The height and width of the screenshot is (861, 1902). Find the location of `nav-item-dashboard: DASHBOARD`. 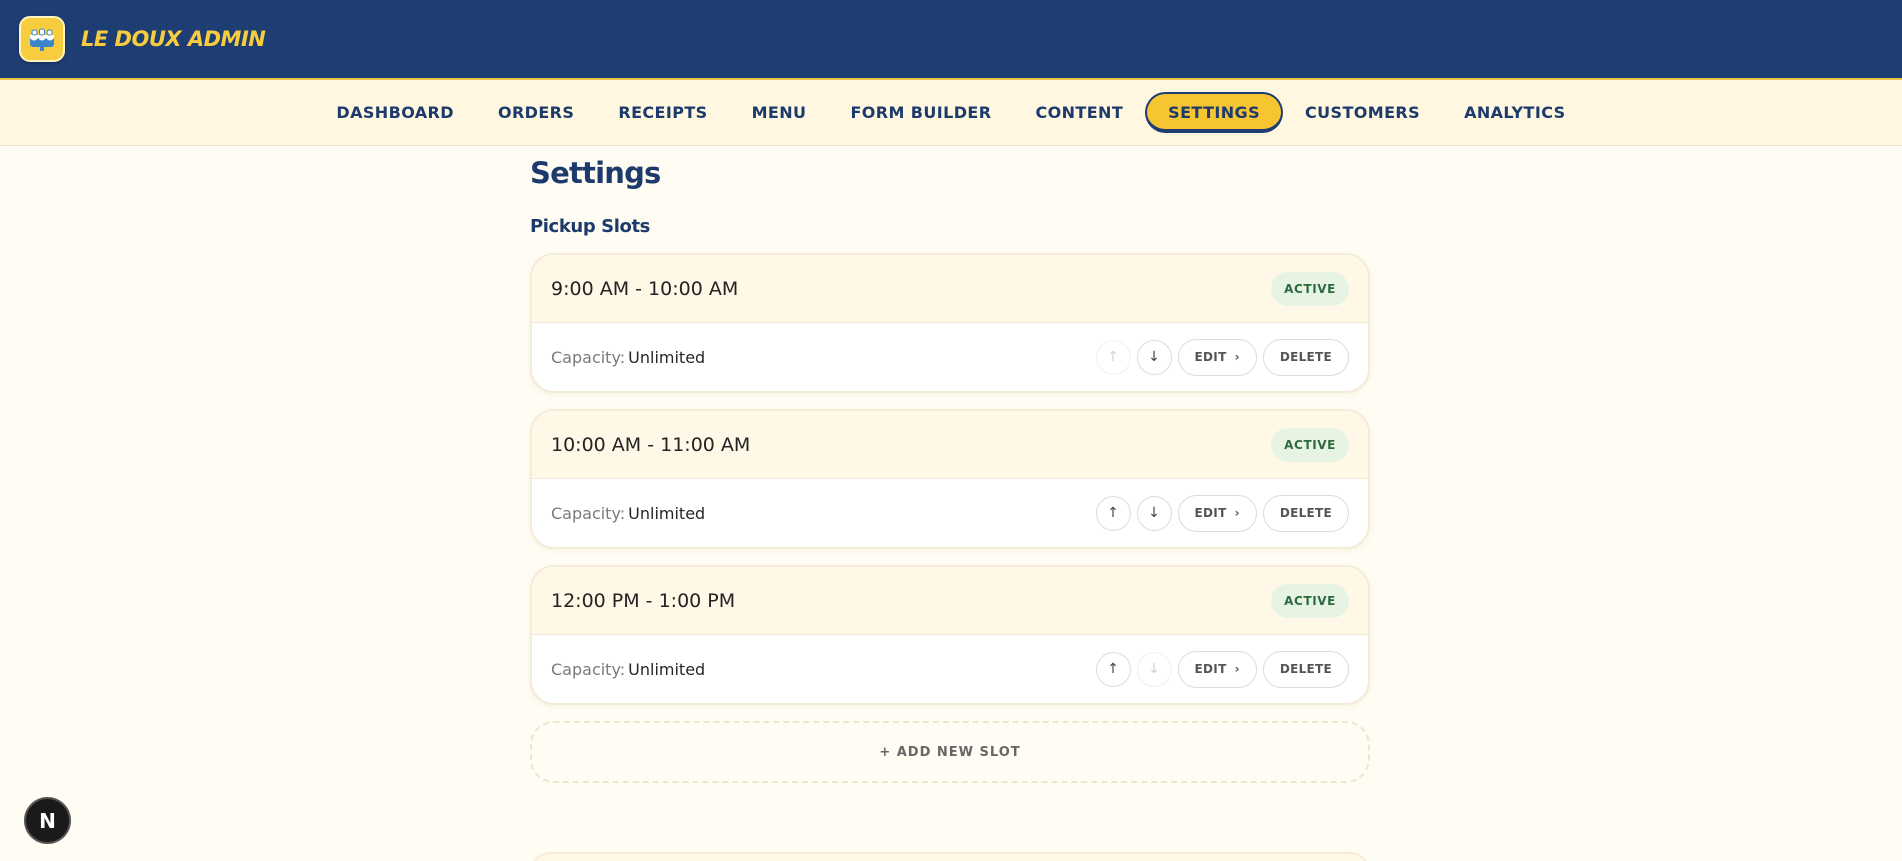

nav-item-dashboard: DASHBOARD is located at coordinates (395, 112).